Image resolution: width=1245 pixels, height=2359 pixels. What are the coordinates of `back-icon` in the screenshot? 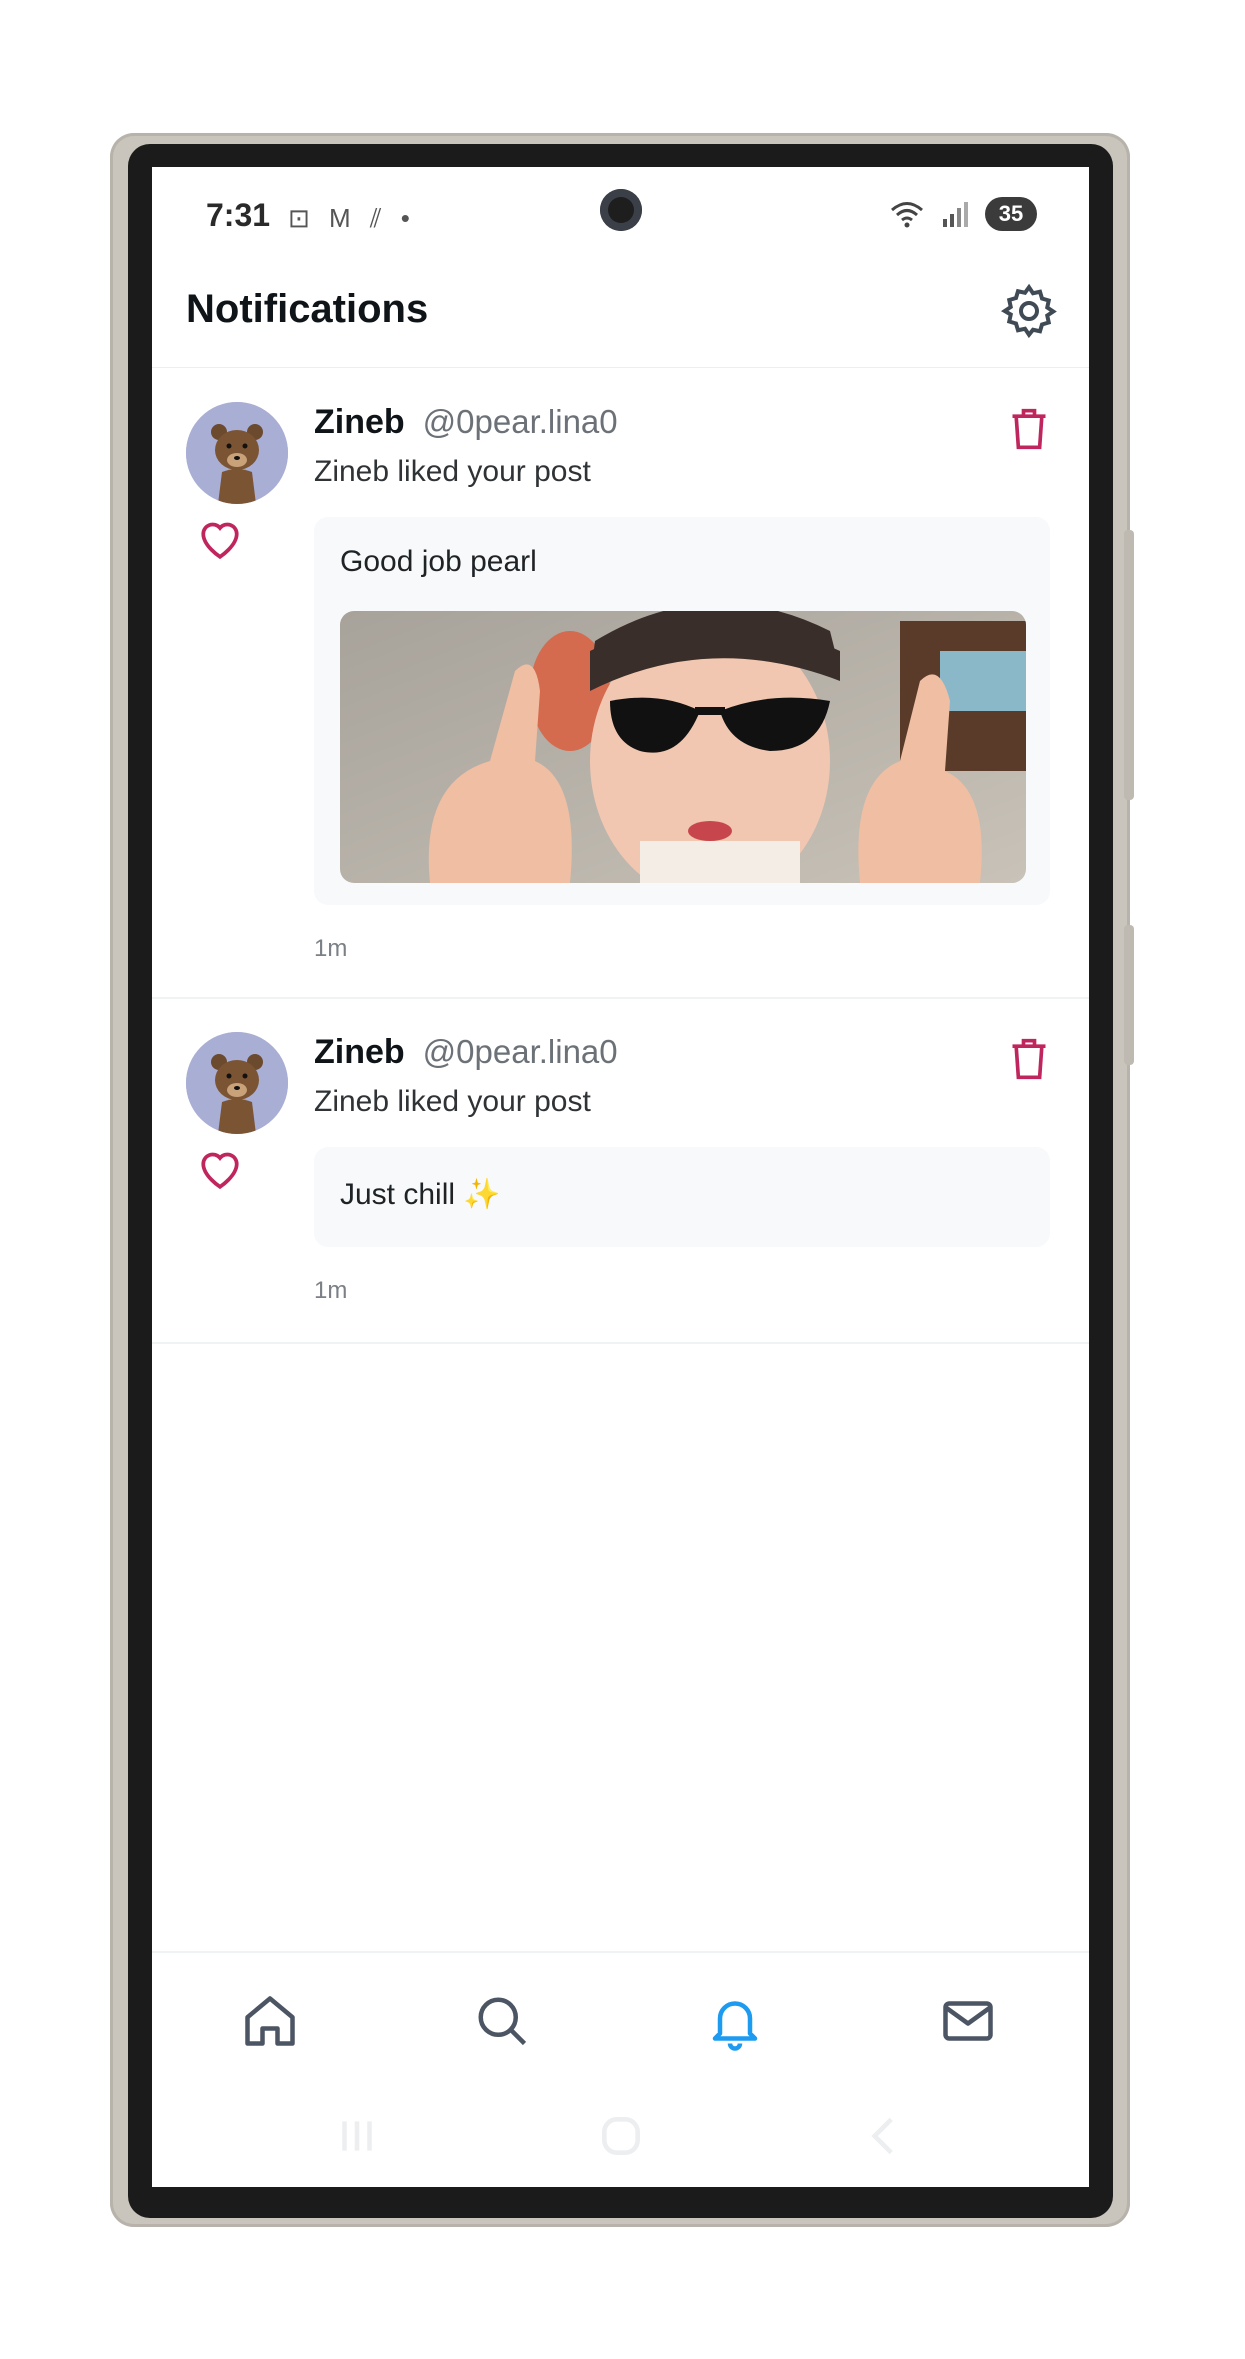 It's located at (885, 2136).